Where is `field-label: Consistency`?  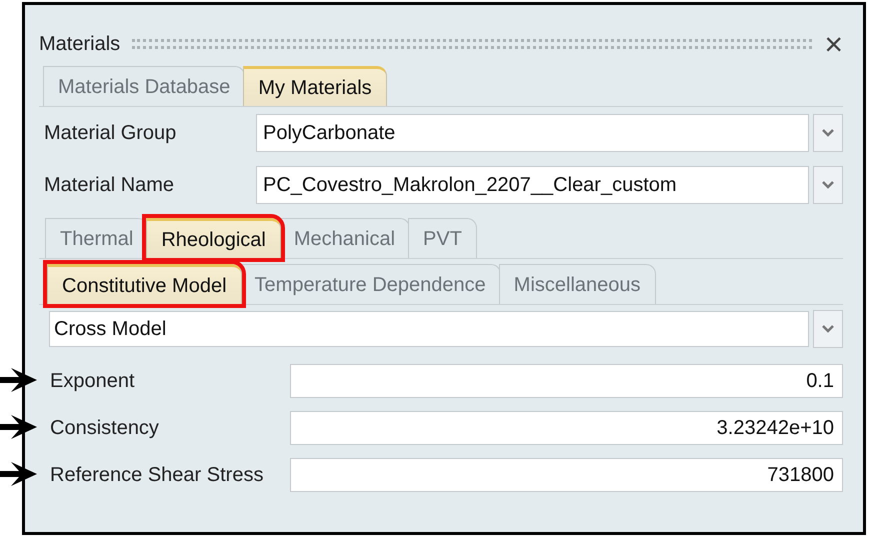
field-label: Consistency is located at coordinates (105, 428).